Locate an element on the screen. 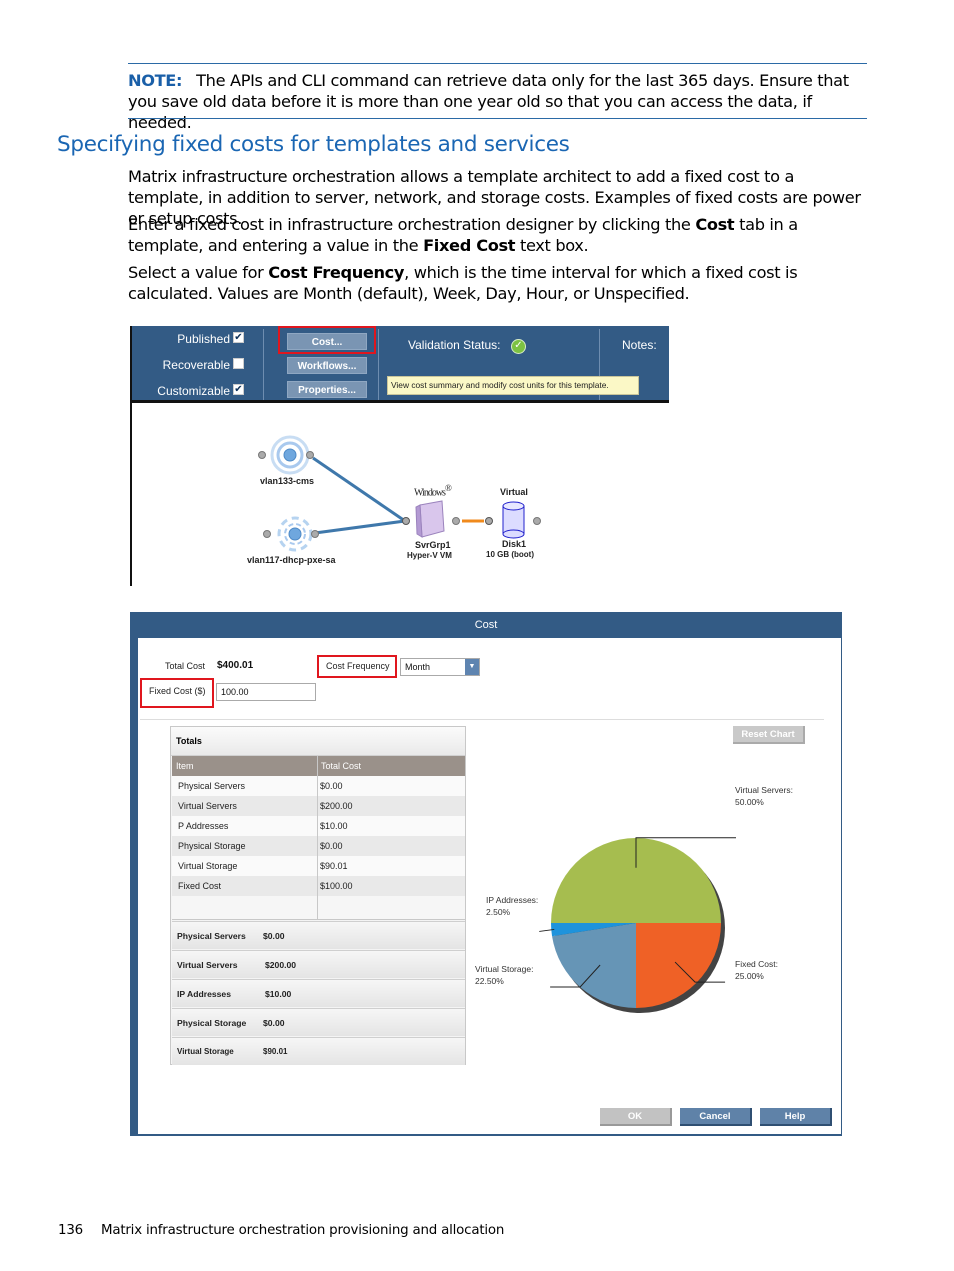 The height and width of the screenshot is (1271, 954). table-row: Virtual Servers $200.00 is located at coordinates (318, 806).